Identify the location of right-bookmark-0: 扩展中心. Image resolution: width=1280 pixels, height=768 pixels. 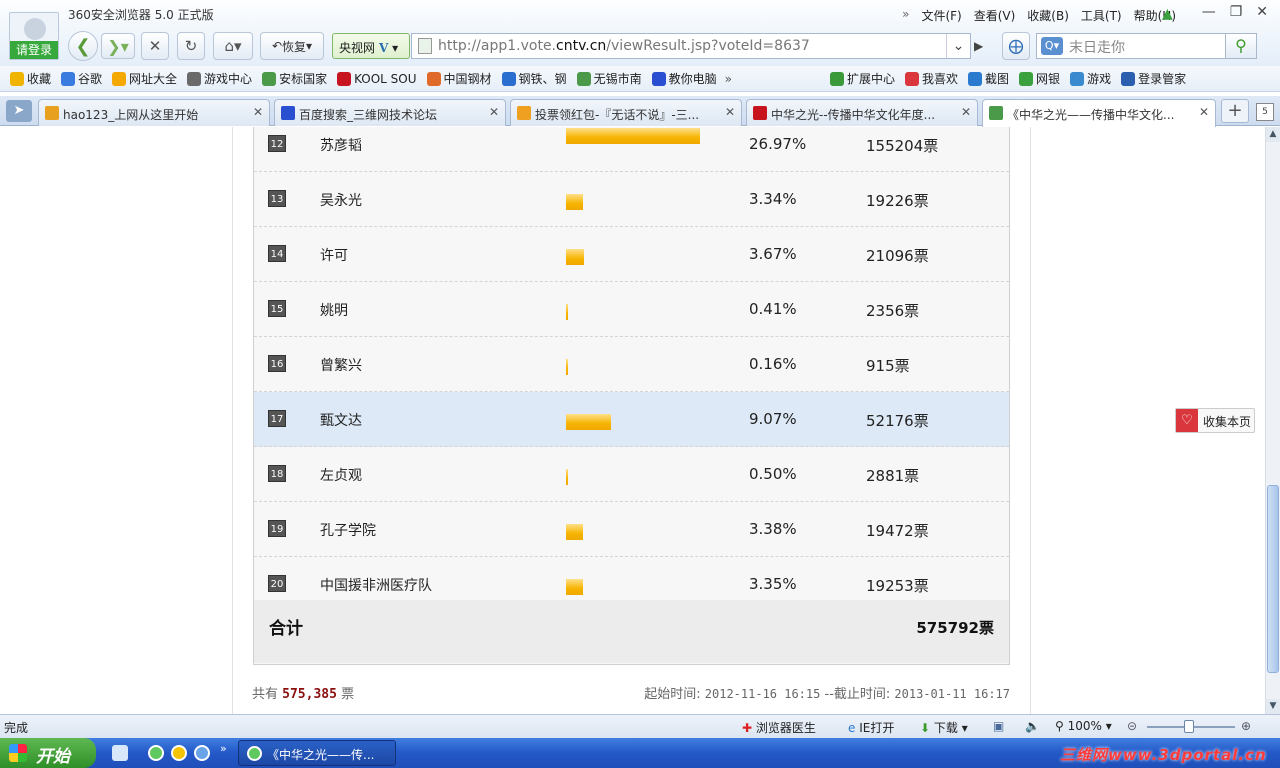
(862, 78).